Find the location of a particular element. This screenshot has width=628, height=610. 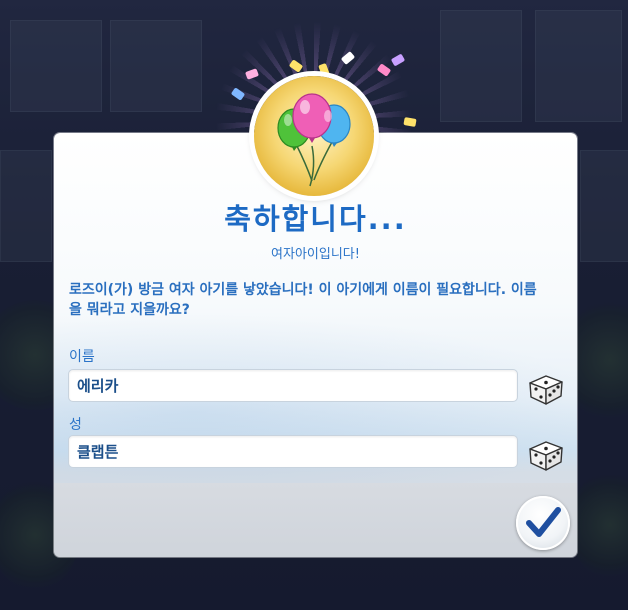

confirm-button is located at coordinates (543, 523).